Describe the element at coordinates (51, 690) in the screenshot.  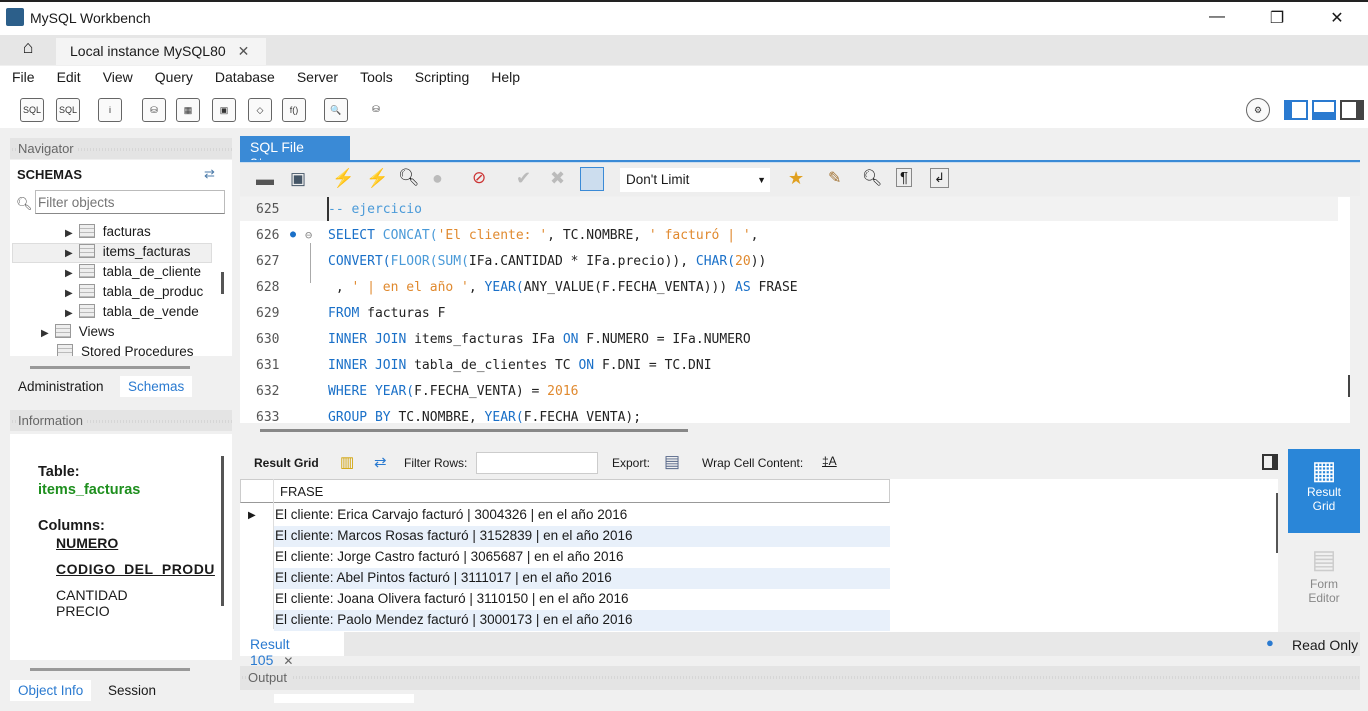
I see `tab-object-info: Object Info` at that location.